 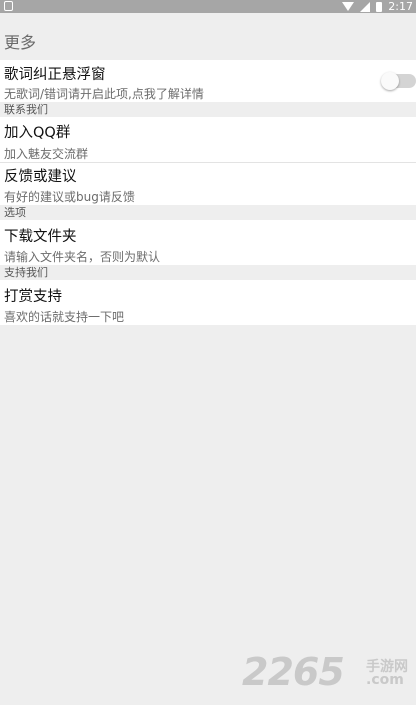 I want to click on app-notification-icon, so click(x=8, y=6).